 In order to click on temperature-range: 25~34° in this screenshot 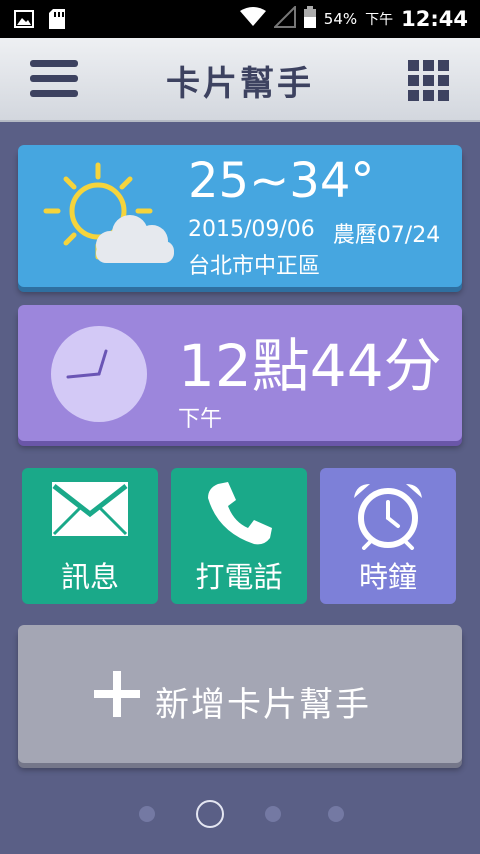, I will do `click(281, 181)`.